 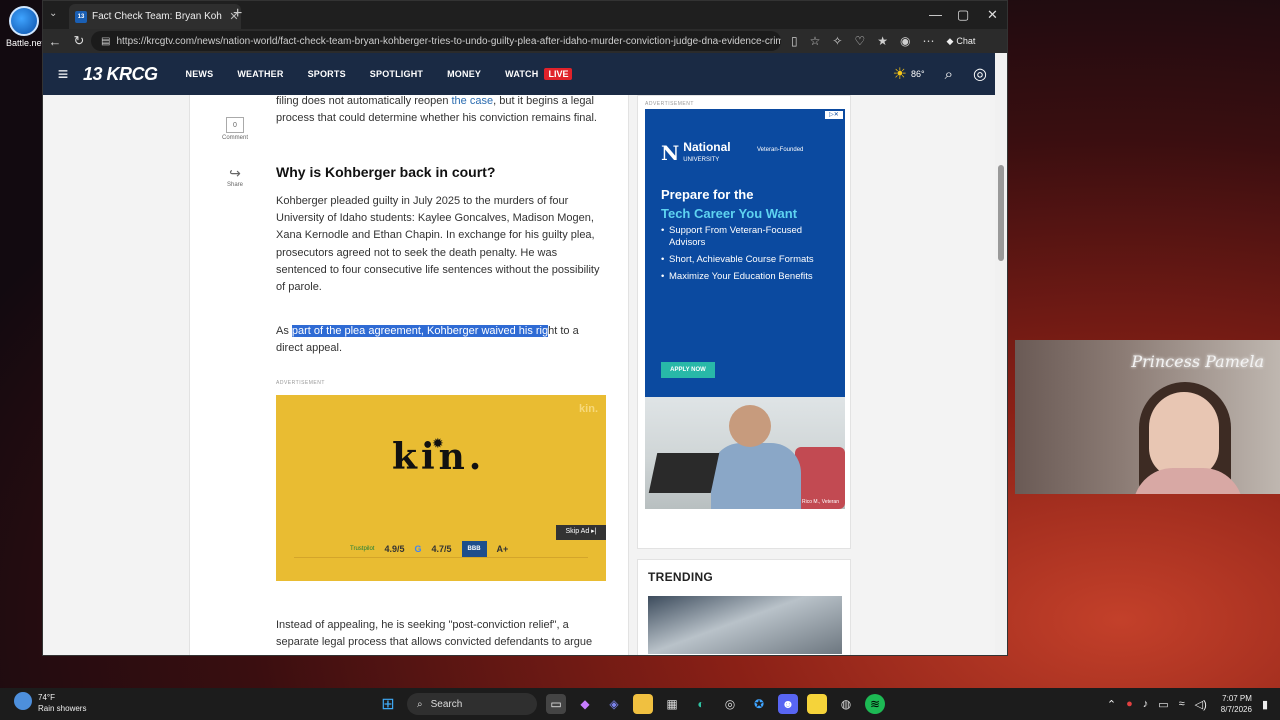 I want to click on the-case-link: the case, so click(x=473, y=101).